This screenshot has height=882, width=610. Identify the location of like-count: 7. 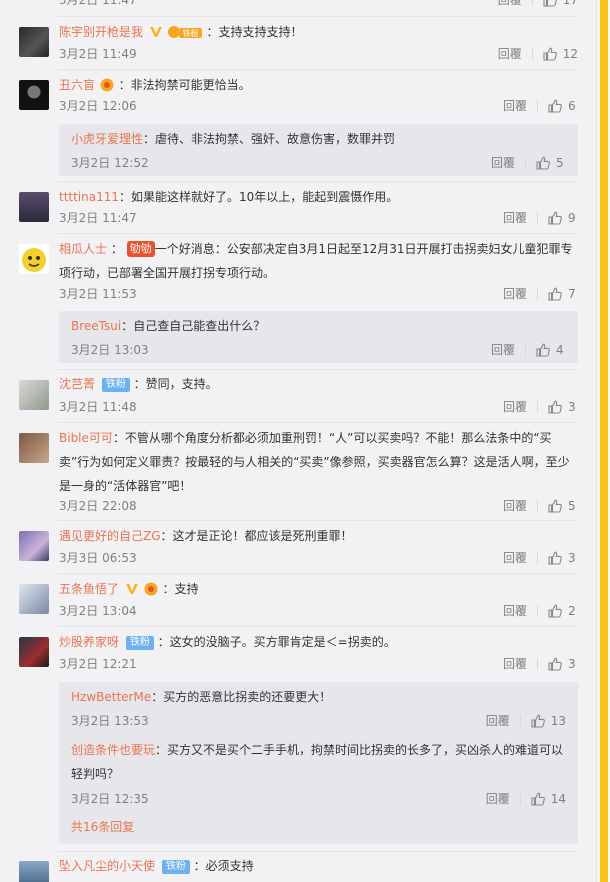
(572, 294).